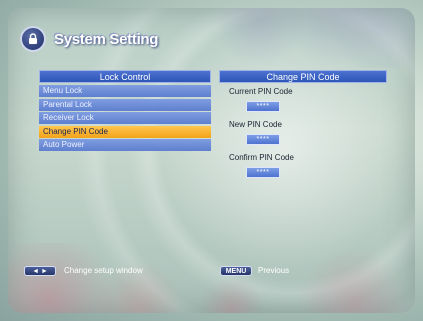 This screenshot has width=423, height=321. What do you see at coordinates (103, 270) in the screenshot?
I see `change-window-hint: Change setup window` at bounding box center [103, 270].